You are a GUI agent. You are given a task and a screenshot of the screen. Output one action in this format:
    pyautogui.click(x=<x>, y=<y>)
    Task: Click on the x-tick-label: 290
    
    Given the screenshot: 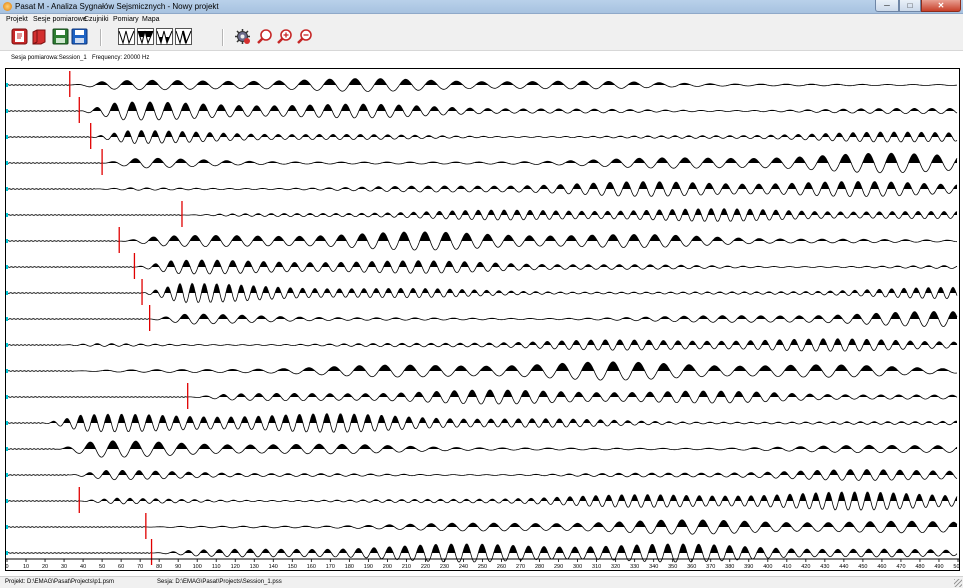 What is the action you would take?
    pyautogui.click(x=558, y=567)
    